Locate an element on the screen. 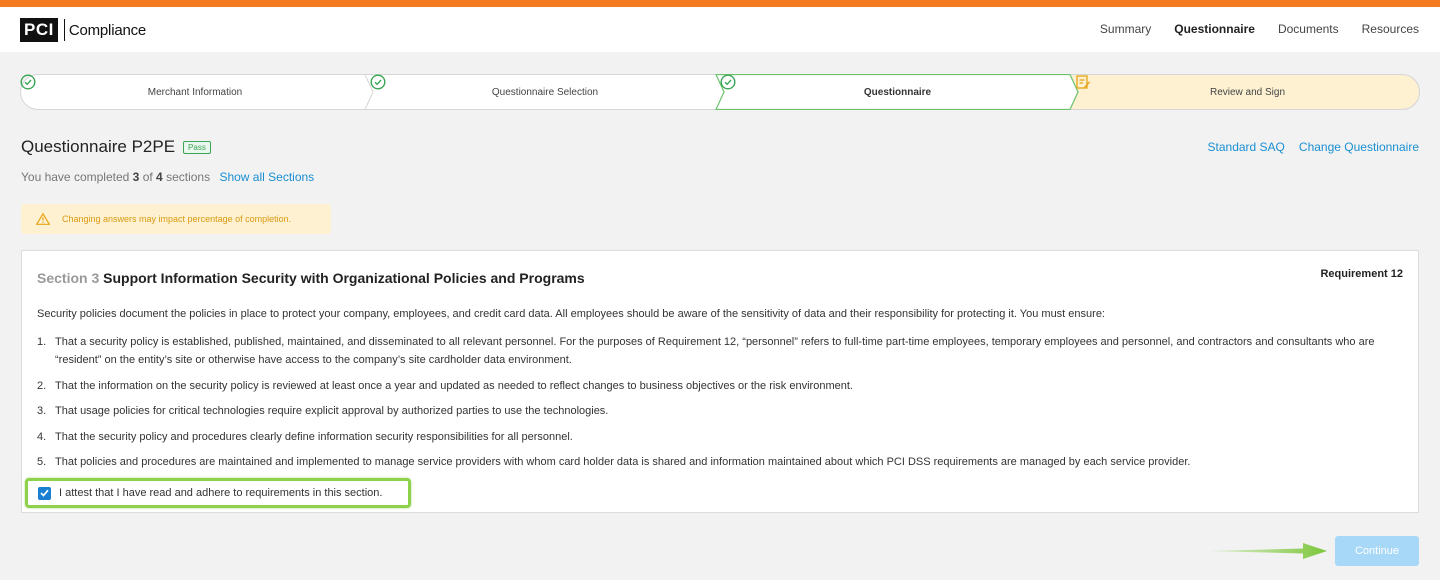 Image resolution: width=1440 pixels, height=580 pixels. top-accent-stripe is located at coordinates (720, 3).